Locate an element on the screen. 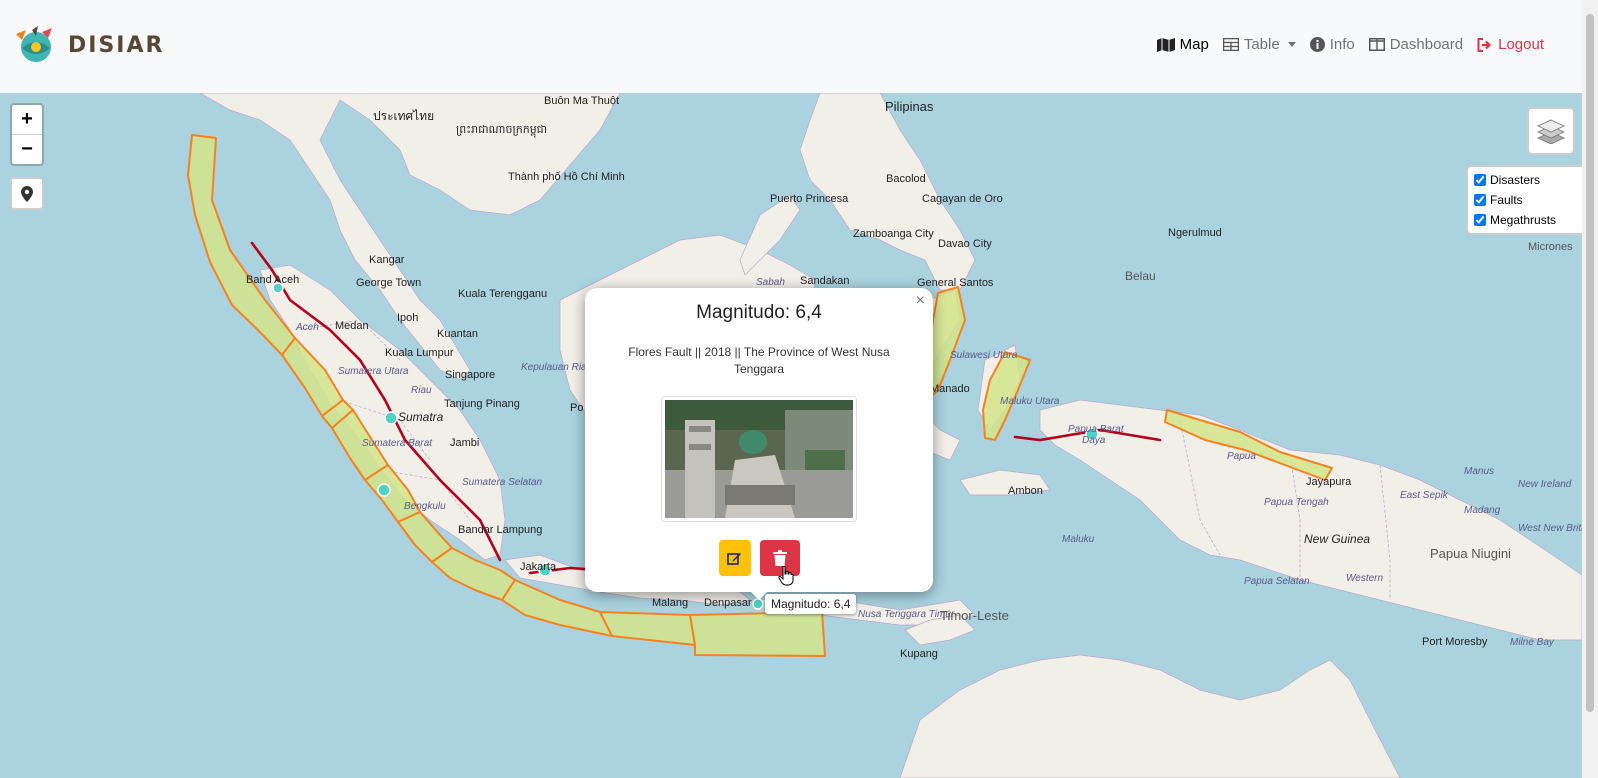  edit-button is located at coordinates (734, 558).